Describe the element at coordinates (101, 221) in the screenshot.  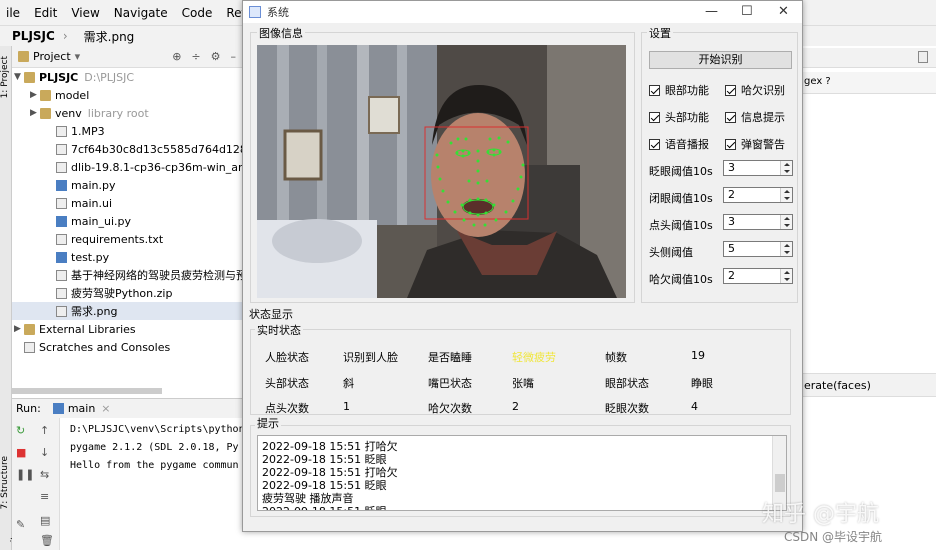
I see `tree-item-label: main_ui.py` at that location.